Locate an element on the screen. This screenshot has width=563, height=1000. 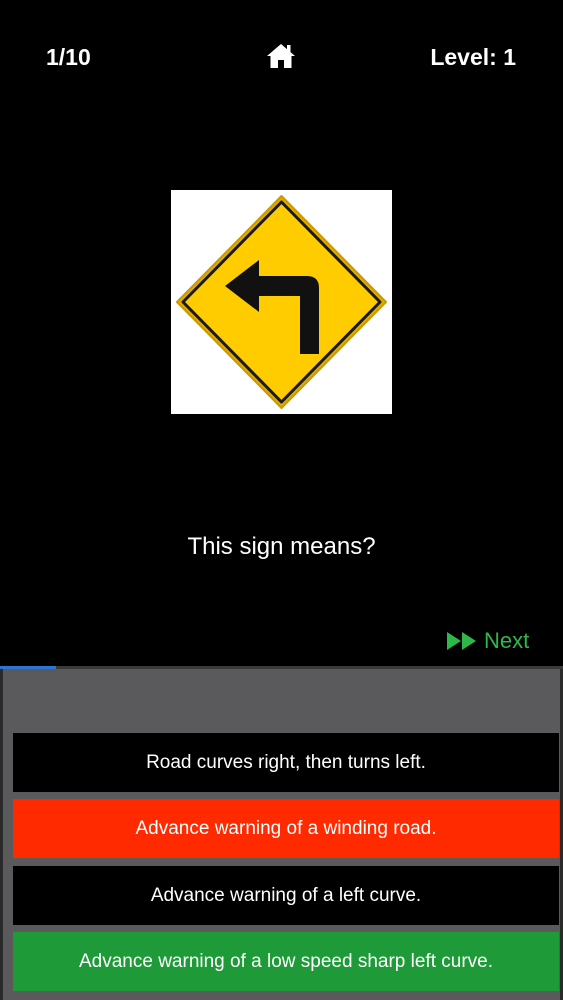
answer-option-3: Advance warning of a left curve. is located at coordinates (286, 895).